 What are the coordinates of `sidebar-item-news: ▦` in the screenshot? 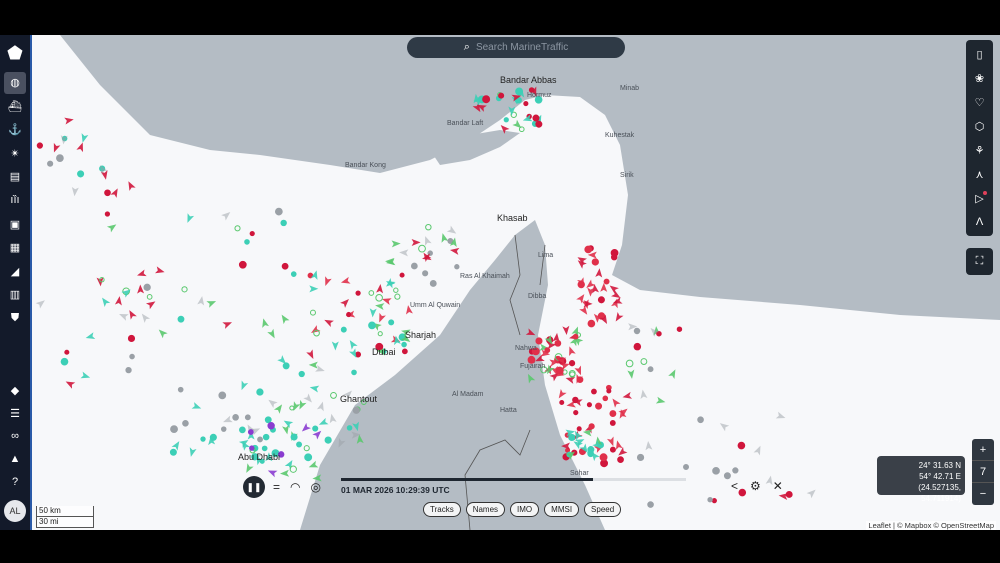 It's located at (15, 248).